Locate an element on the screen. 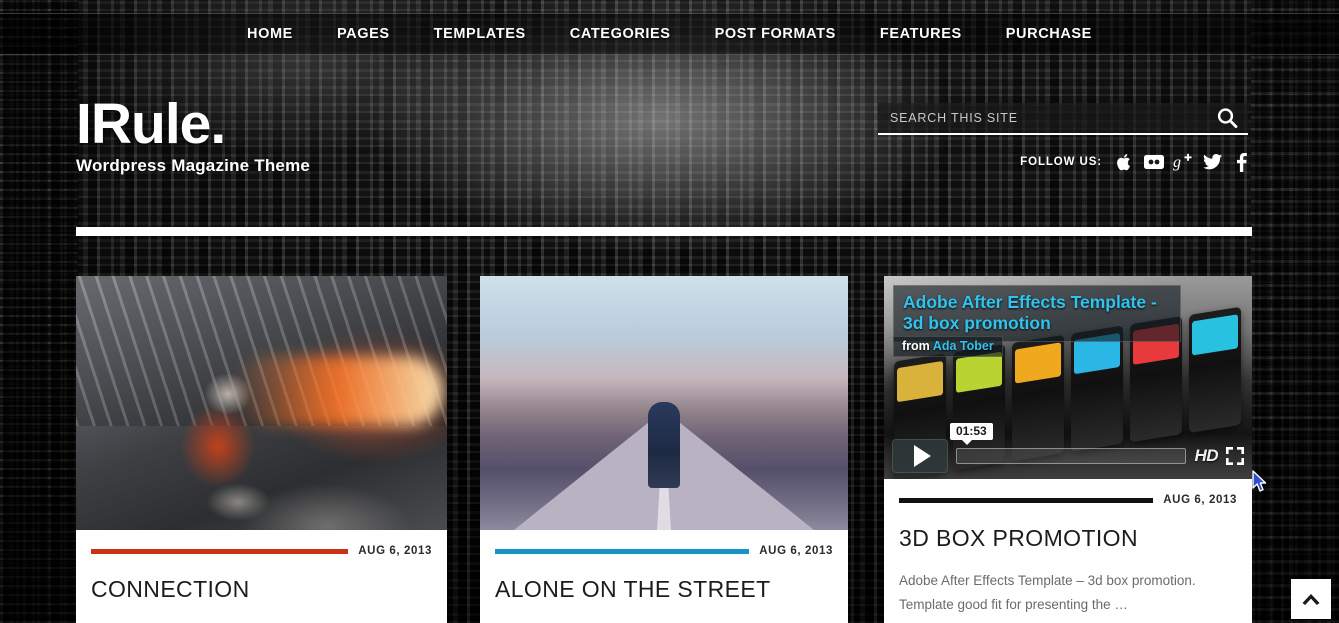 Image resolution: width=1339 pixels, height=623 pixels. fullscreen-icon is located at coordinates (1235, 456).